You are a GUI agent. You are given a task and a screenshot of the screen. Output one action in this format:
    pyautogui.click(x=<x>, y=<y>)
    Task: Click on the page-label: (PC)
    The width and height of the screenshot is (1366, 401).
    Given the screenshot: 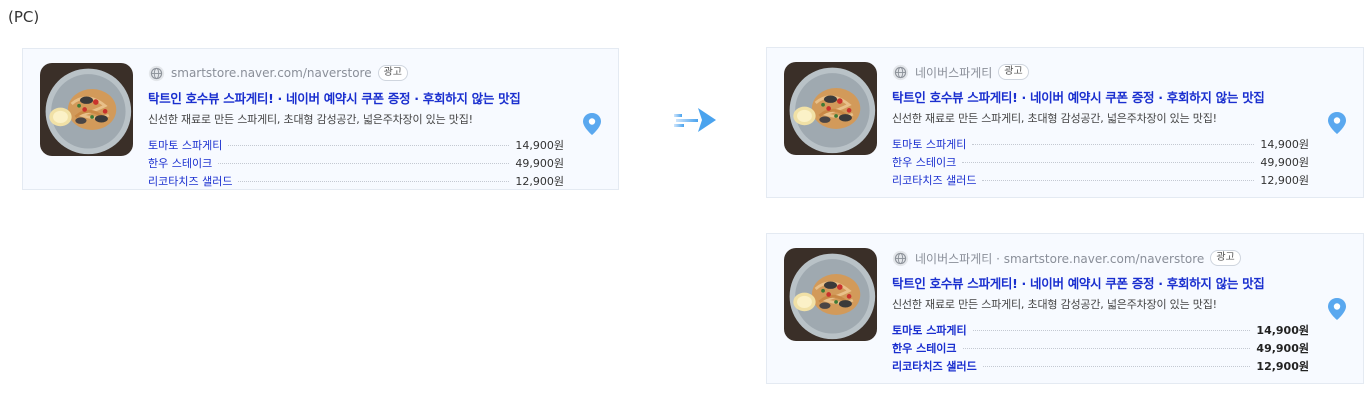 What is the action you would take?
    pyautogui.click(x=24, y=17)
    